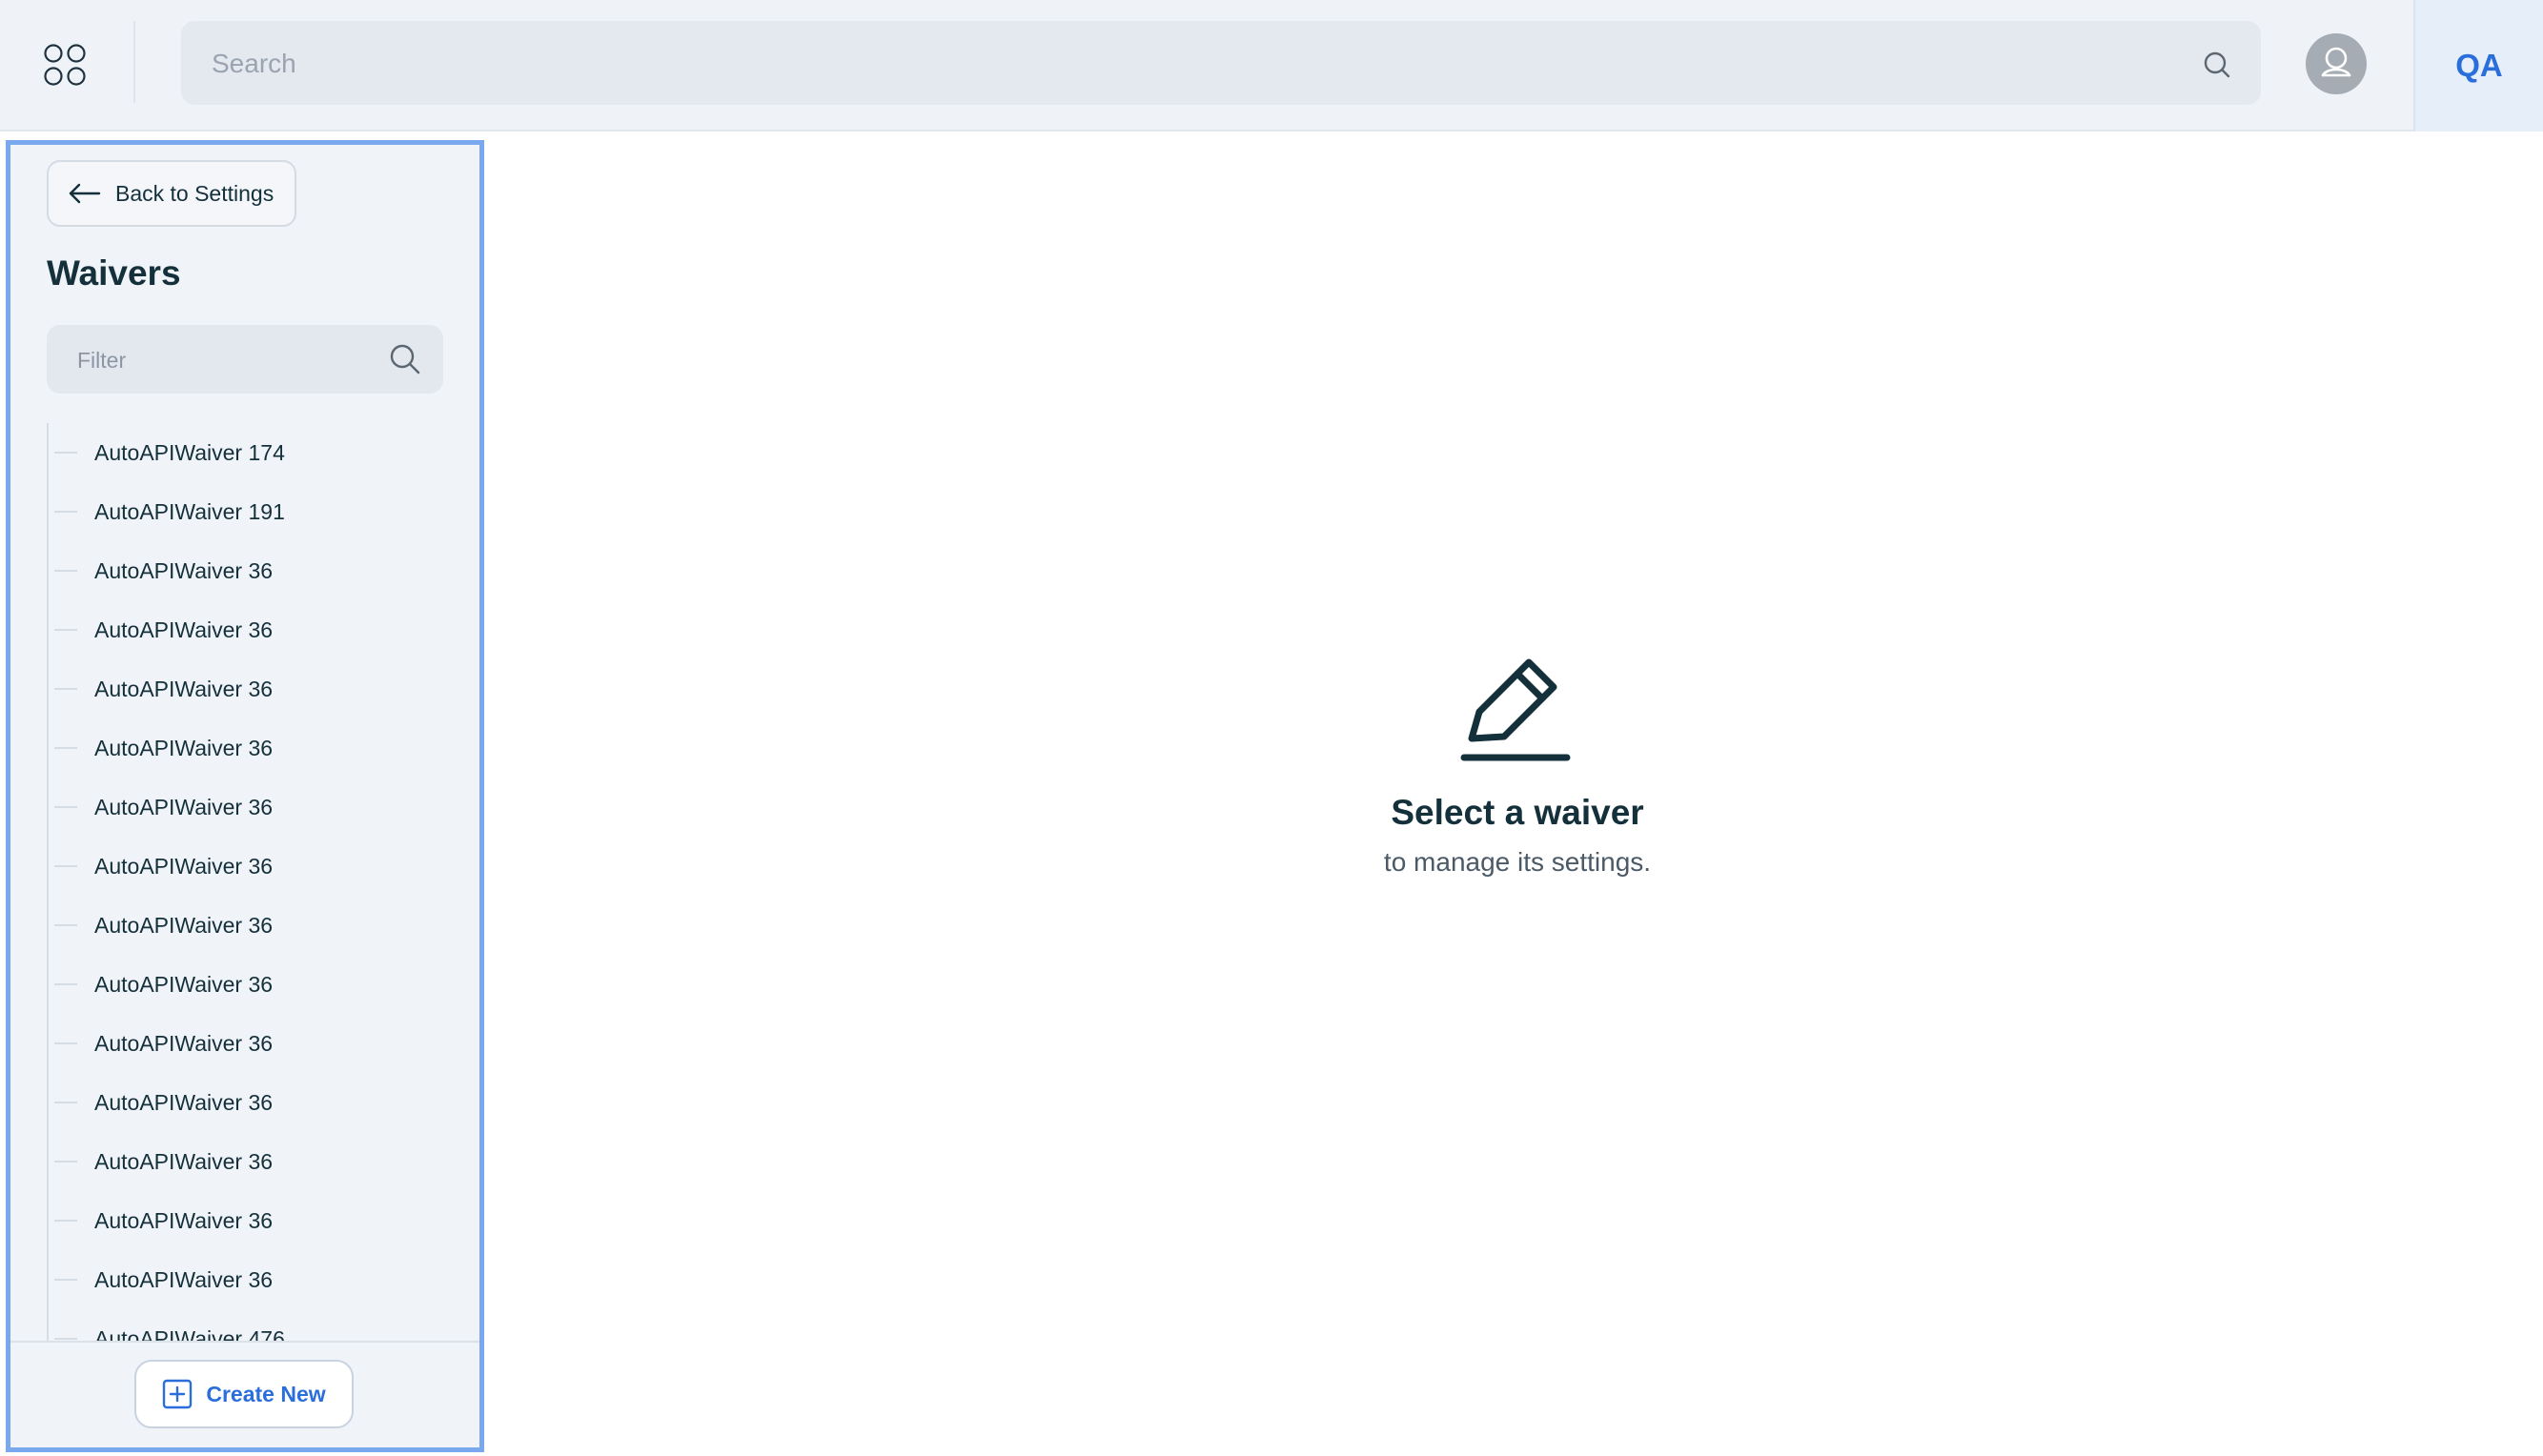  What do you see at coordinates (189, 511) in the screenshot?
I see `waiver-item-label: AutoAPIWaiver 191` at bounding box center [189, 511].